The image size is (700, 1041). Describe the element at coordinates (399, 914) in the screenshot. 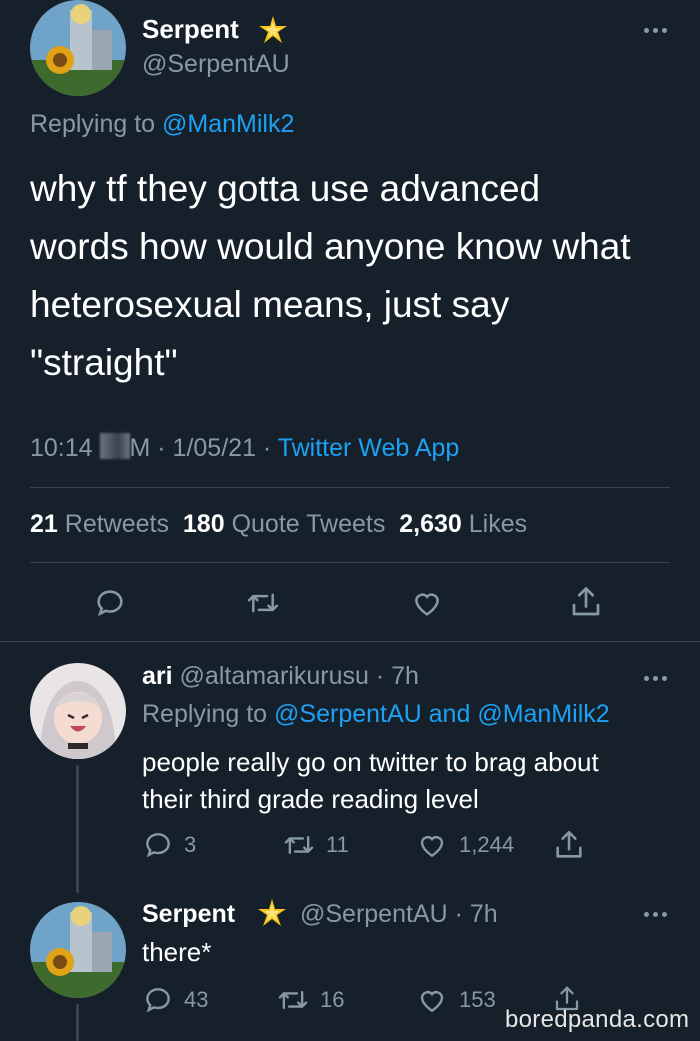

I see `handle-and-time: @SerpentAU · 7h` at that location.